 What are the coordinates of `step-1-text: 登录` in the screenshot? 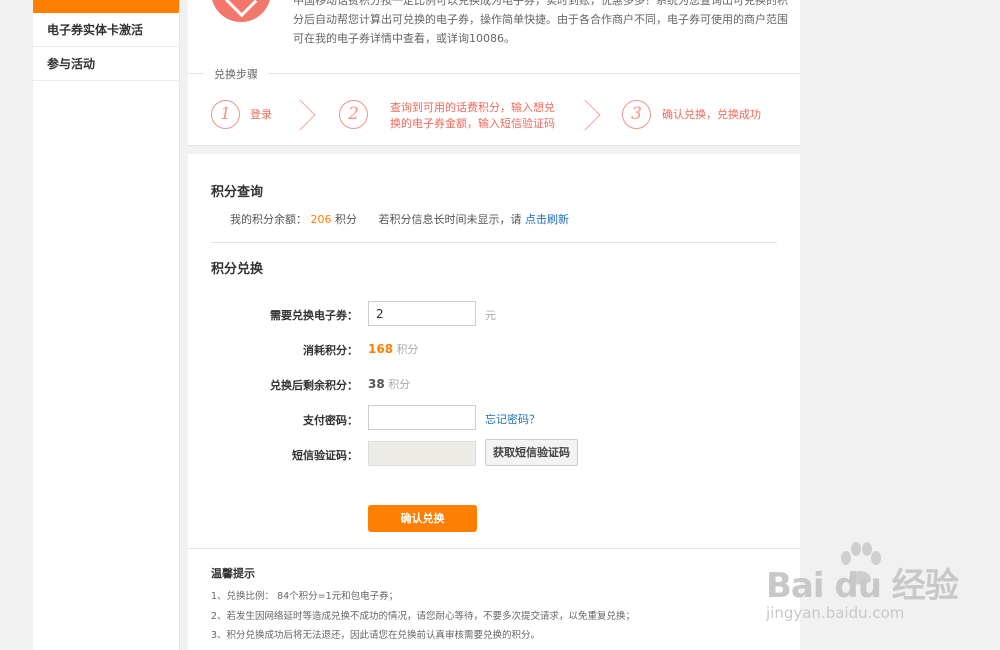 It's located at (261, 114).